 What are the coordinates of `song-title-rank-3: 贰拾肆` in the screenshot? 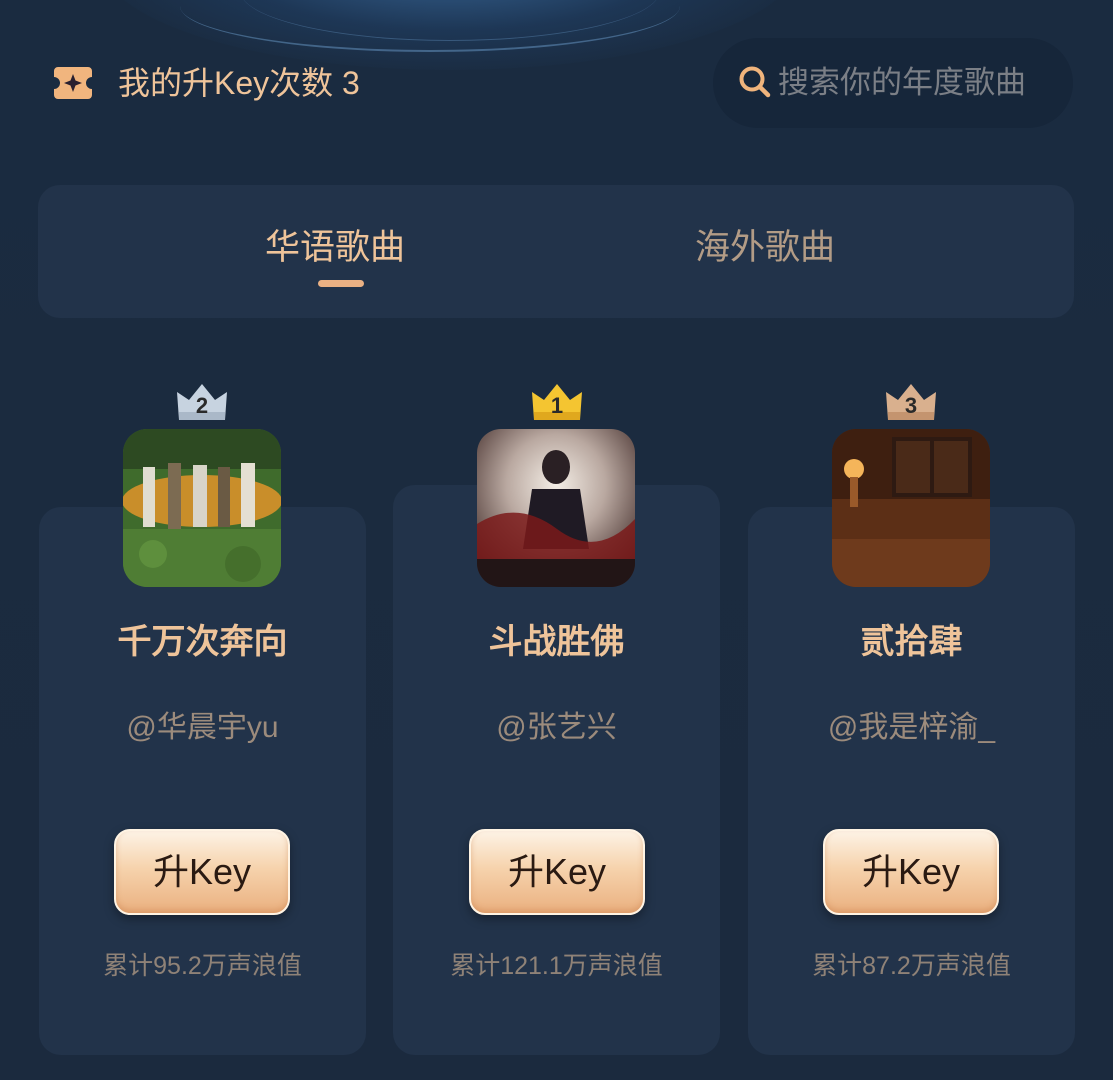 It's located at (911, 642).